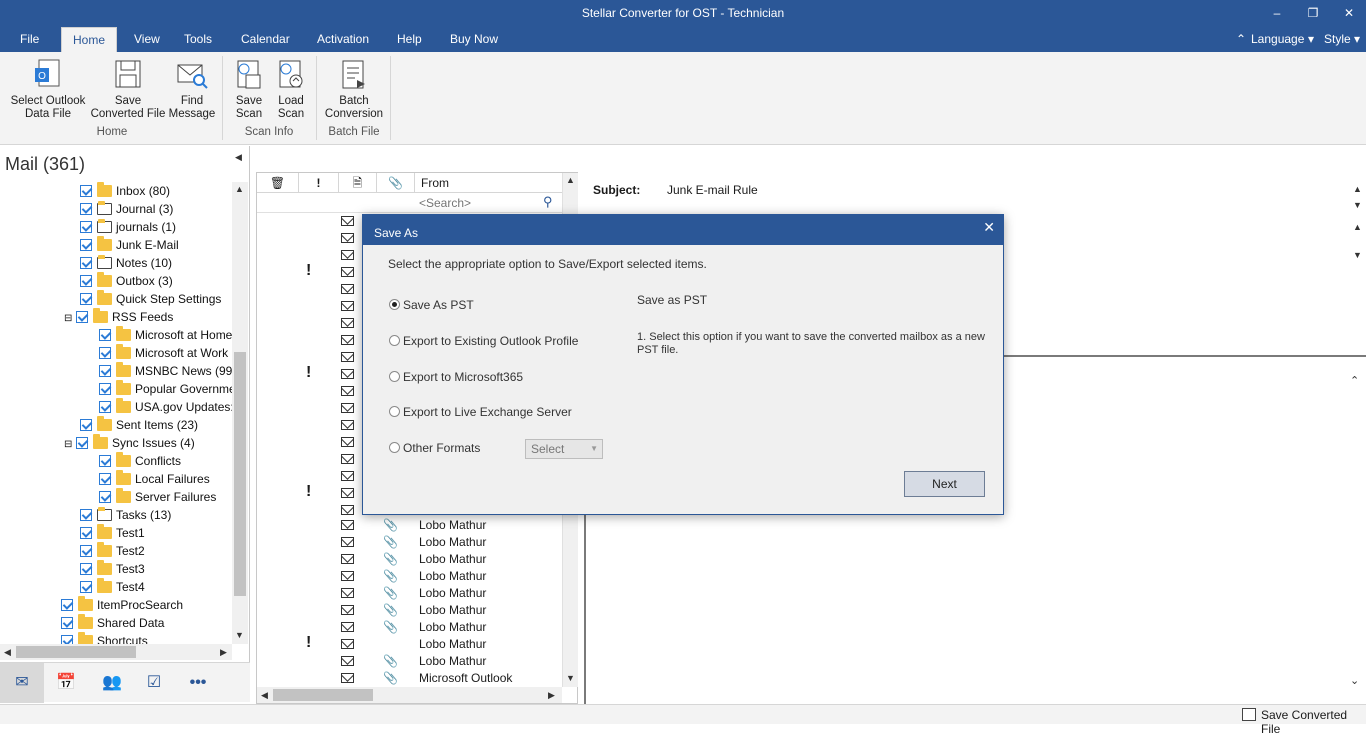  I want to click on tree-item-local-failures: Local Failures, so click(154, 479).